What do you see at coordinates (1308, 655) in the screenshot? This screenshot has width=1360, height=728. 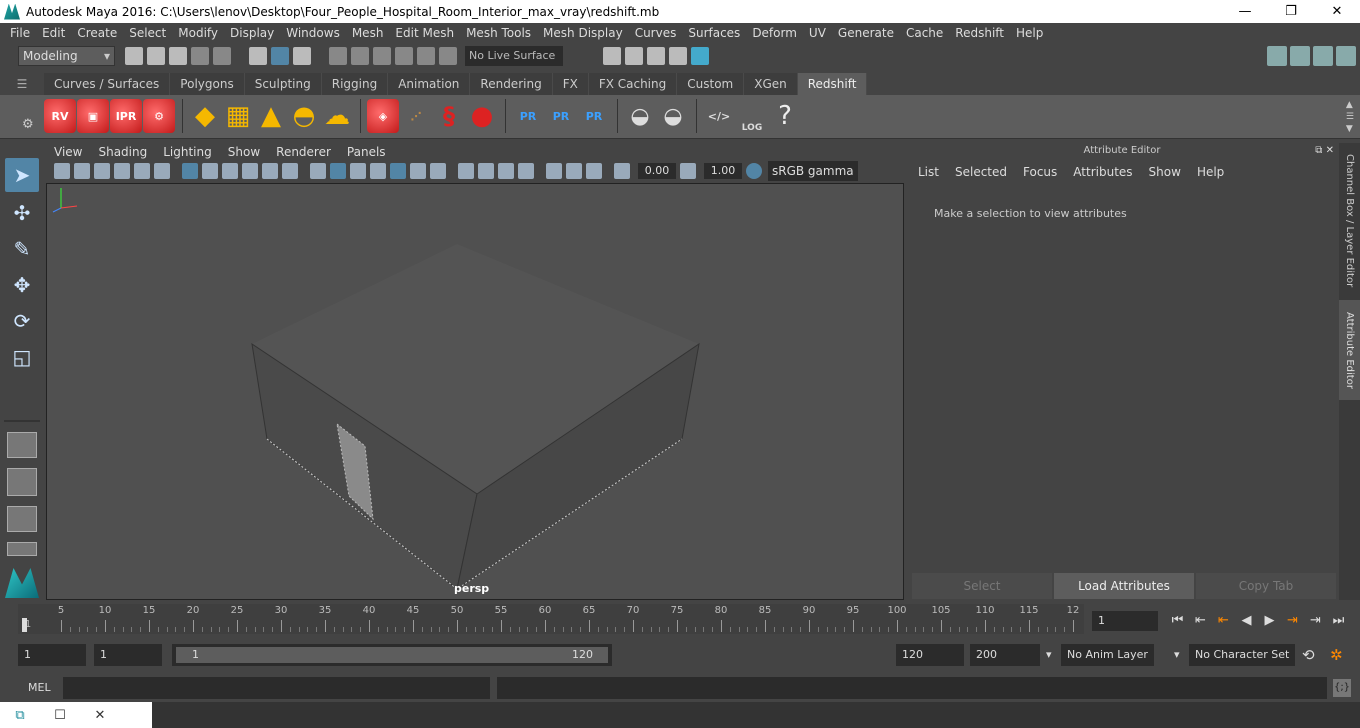 I see `auto-key-icon: ⟲` at bounding box center [1308, 655].